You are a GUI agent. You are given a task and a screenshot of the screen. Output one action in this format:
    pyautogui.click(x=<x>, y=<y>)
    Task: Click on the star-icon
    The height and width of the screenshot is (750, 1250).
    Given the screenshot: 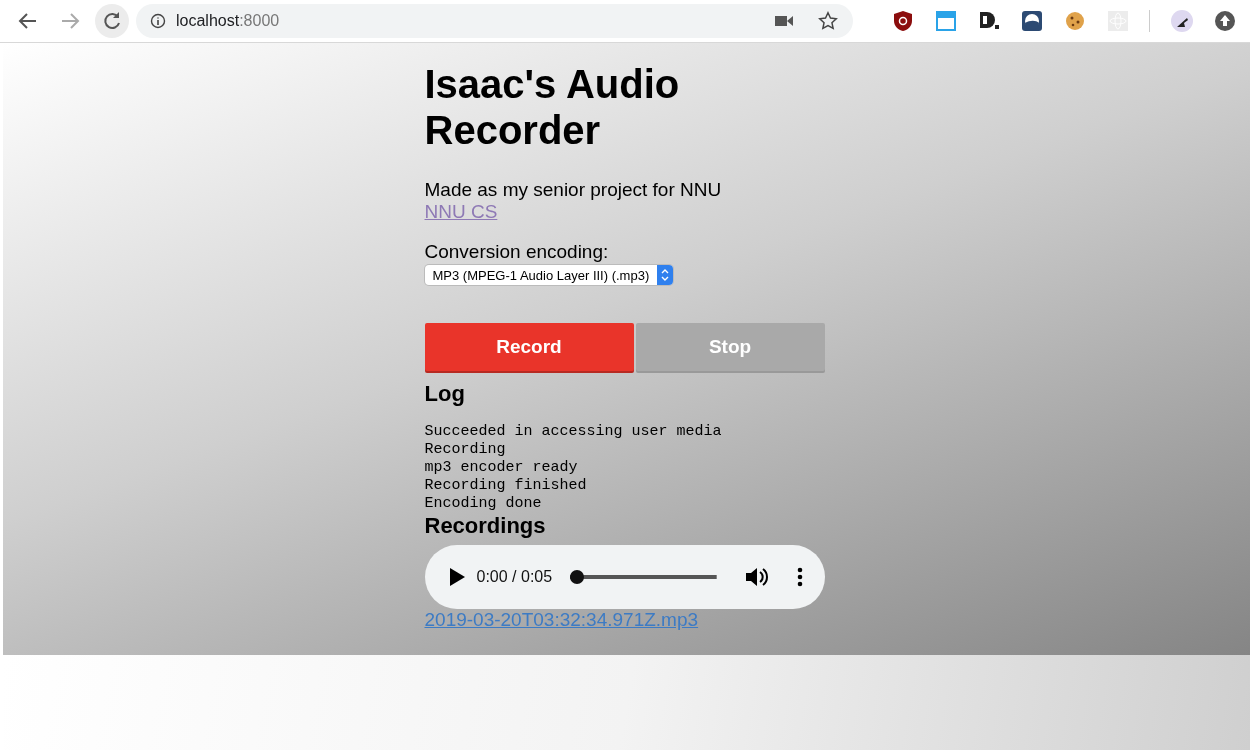 What is the action you would take?
    pyautogui.click(x=828, y=21)
    